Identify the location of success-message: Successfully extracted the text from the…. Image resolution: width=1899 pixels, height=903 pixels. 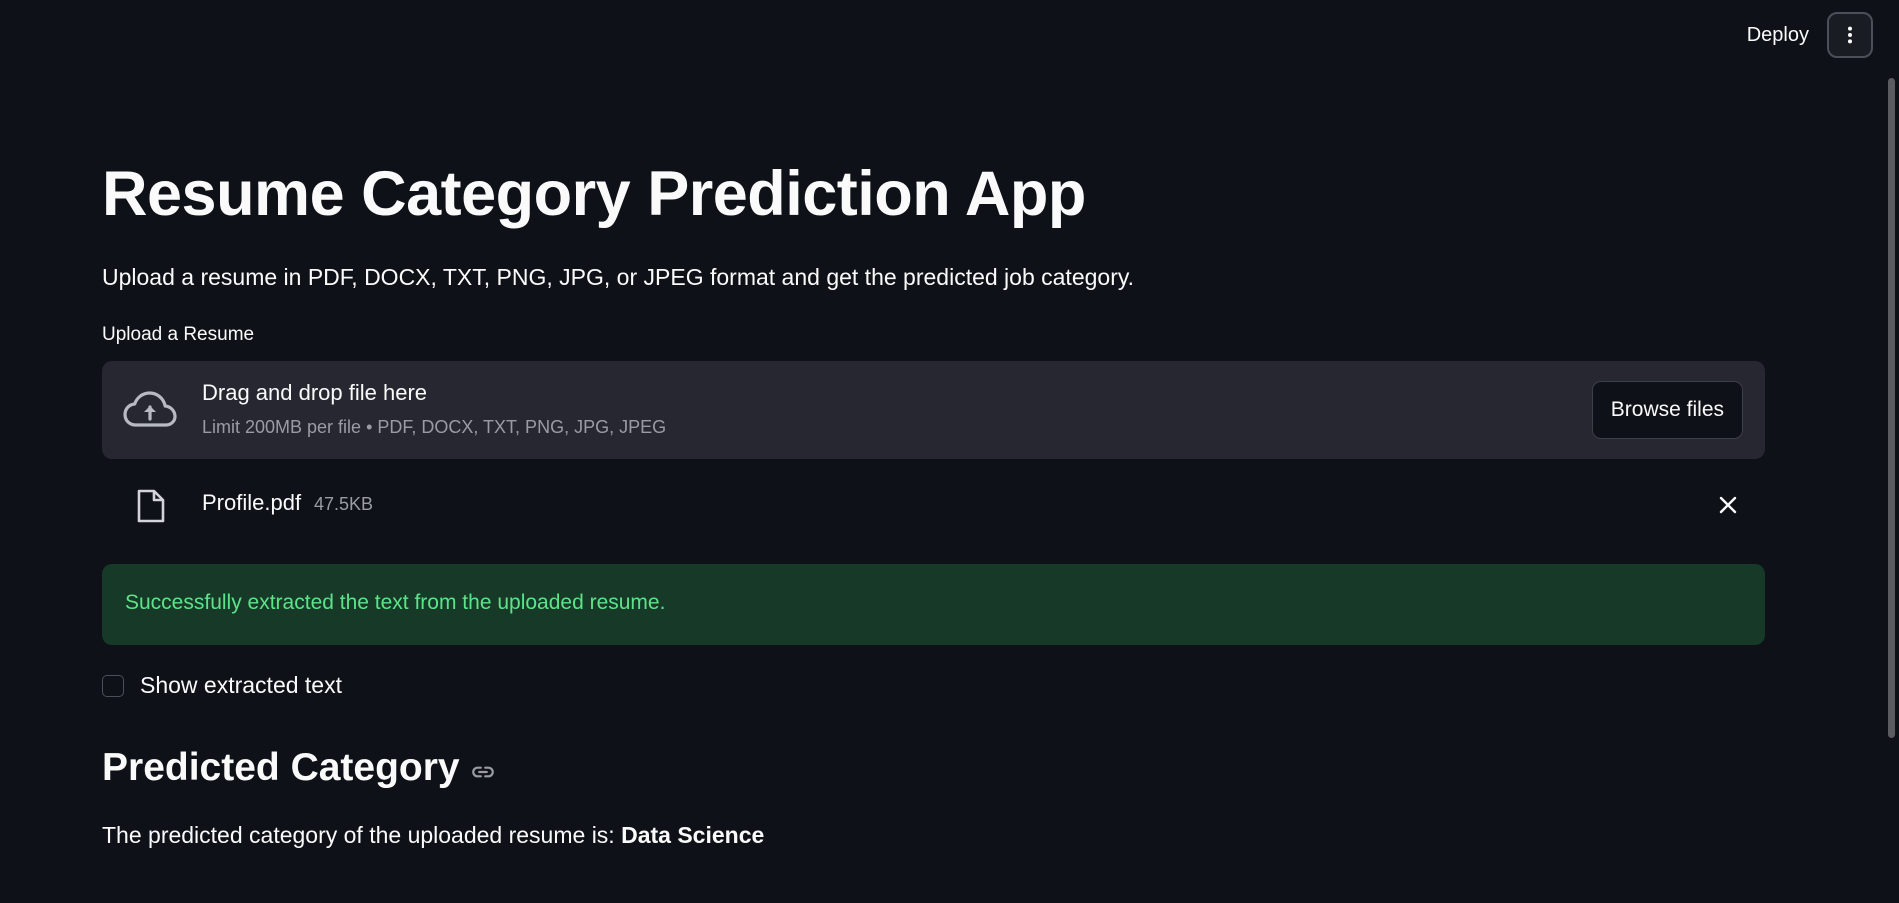
(395, 602).